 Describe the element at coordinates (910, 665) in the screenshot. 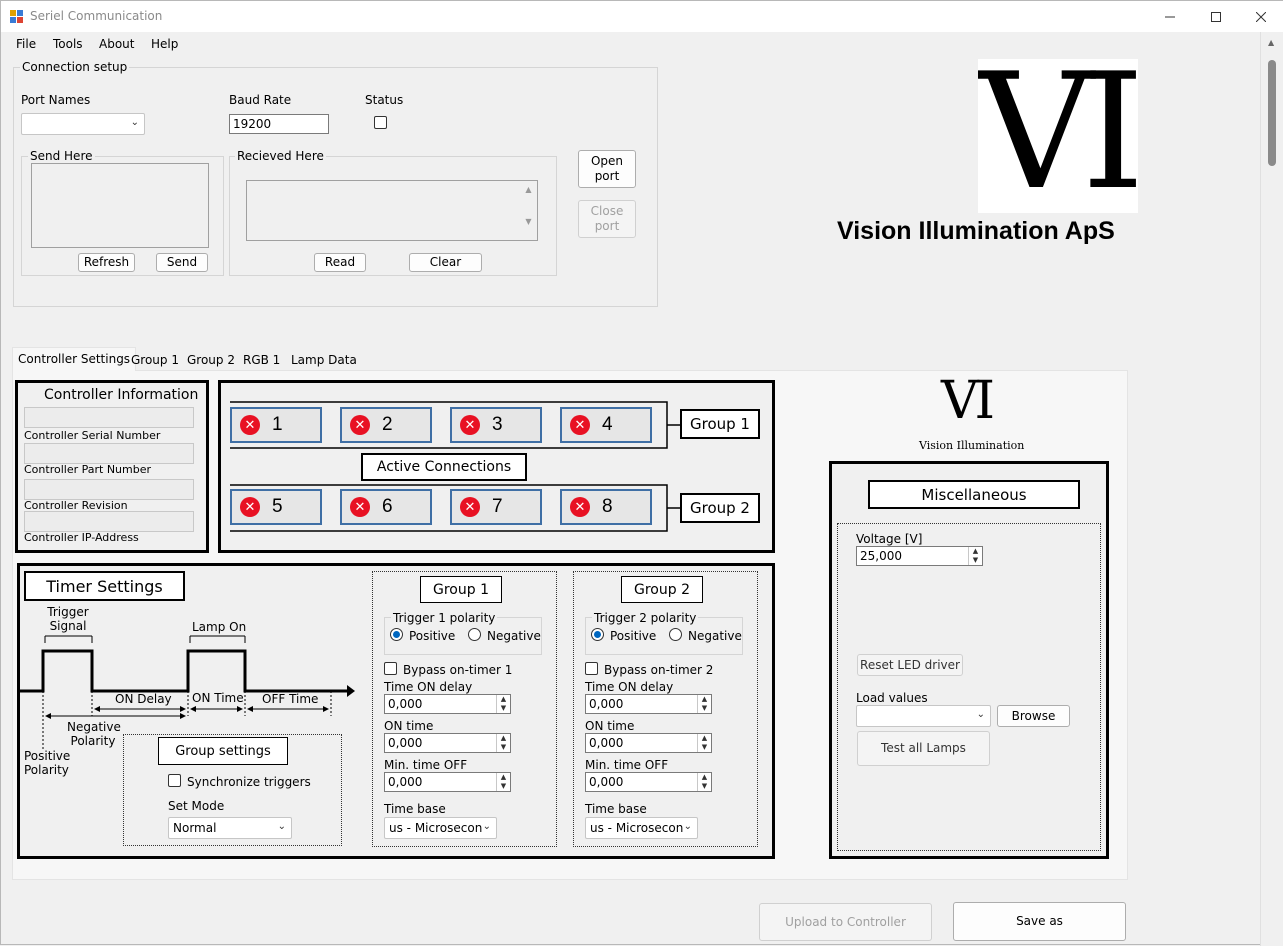

I see `reset-led-driver-button: Reset LED driver` at that location.